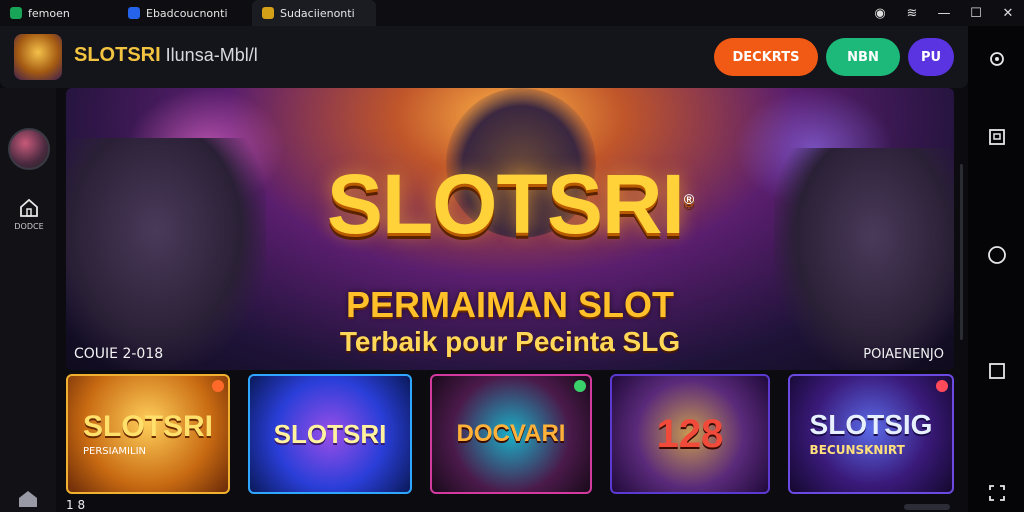 This screenshot has width=1024, height=512. What do you see at coordinates (29, 226) in the screenshot?
I see `sidebar-item-label: DODCE` at bounding box center [29, 226].